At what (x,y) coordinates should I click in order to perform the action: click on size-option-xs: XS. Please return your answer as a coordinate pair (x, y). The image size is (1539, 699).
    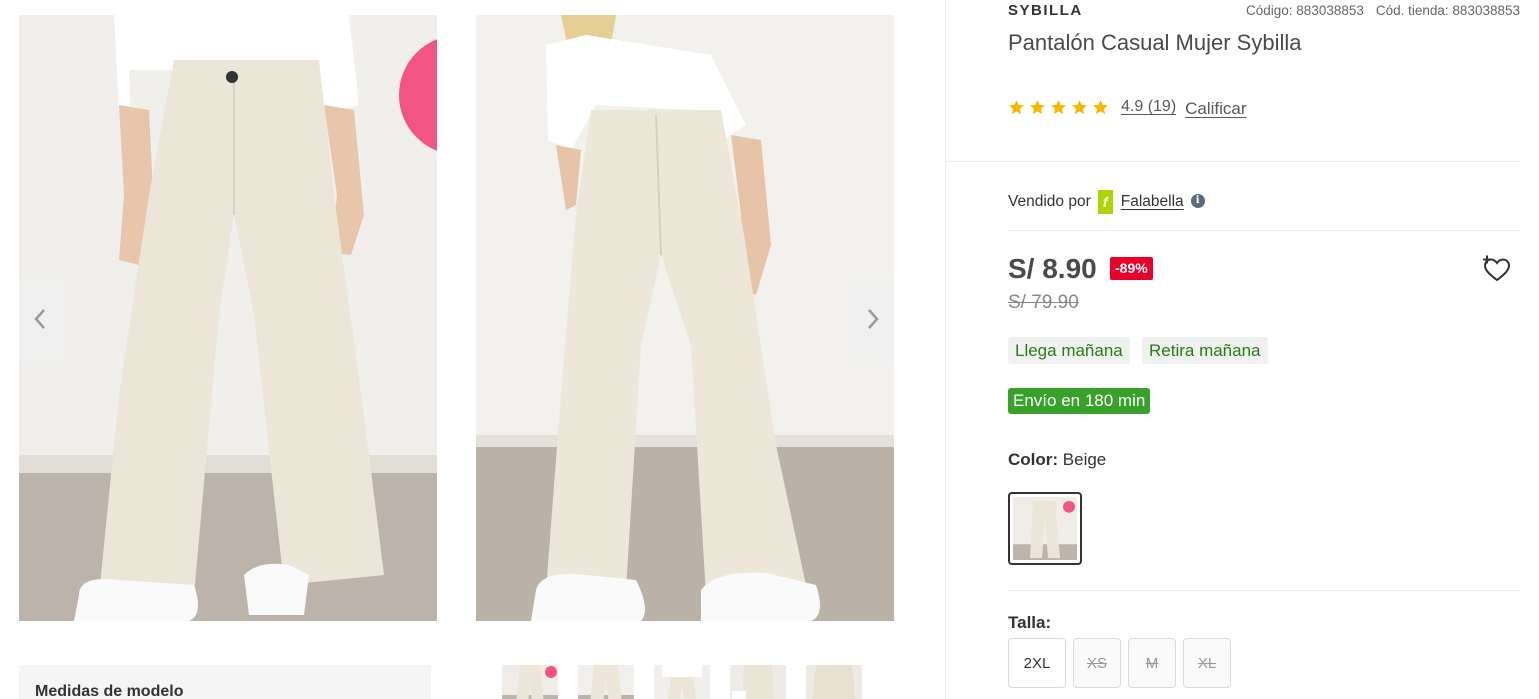
    Looking at the image, I should click on (1097, 663).